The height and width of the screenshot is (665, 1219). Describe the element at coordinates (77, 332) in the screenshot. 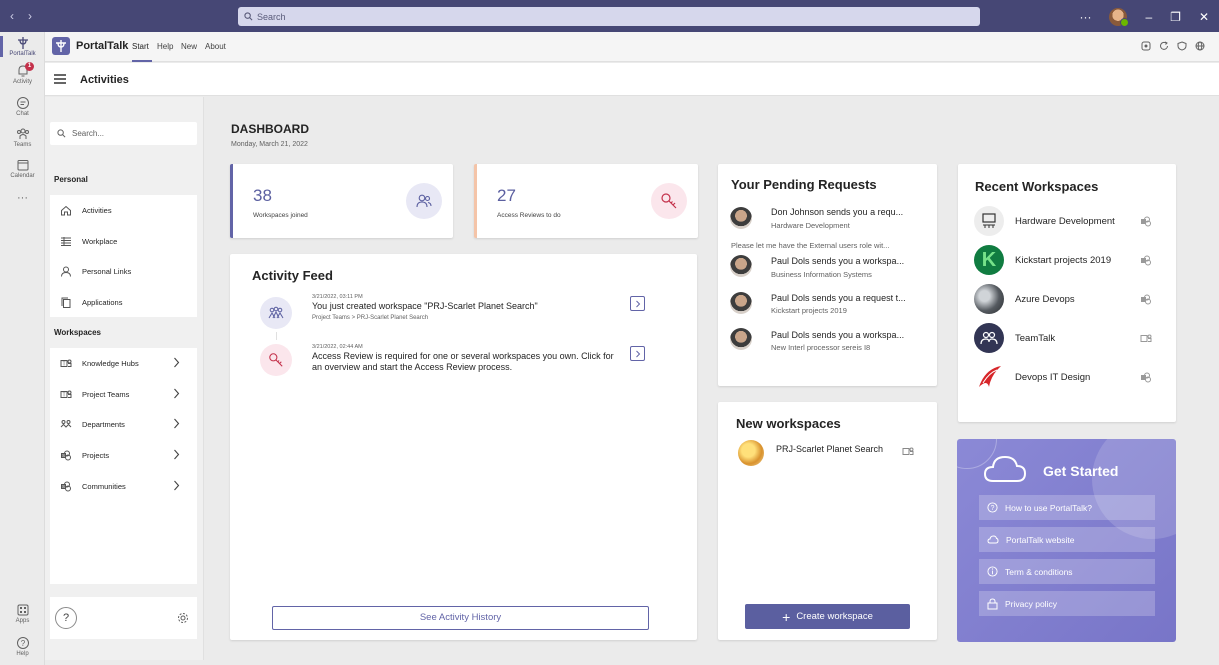

I see `workspaces-heading: Workspaces` at that location.